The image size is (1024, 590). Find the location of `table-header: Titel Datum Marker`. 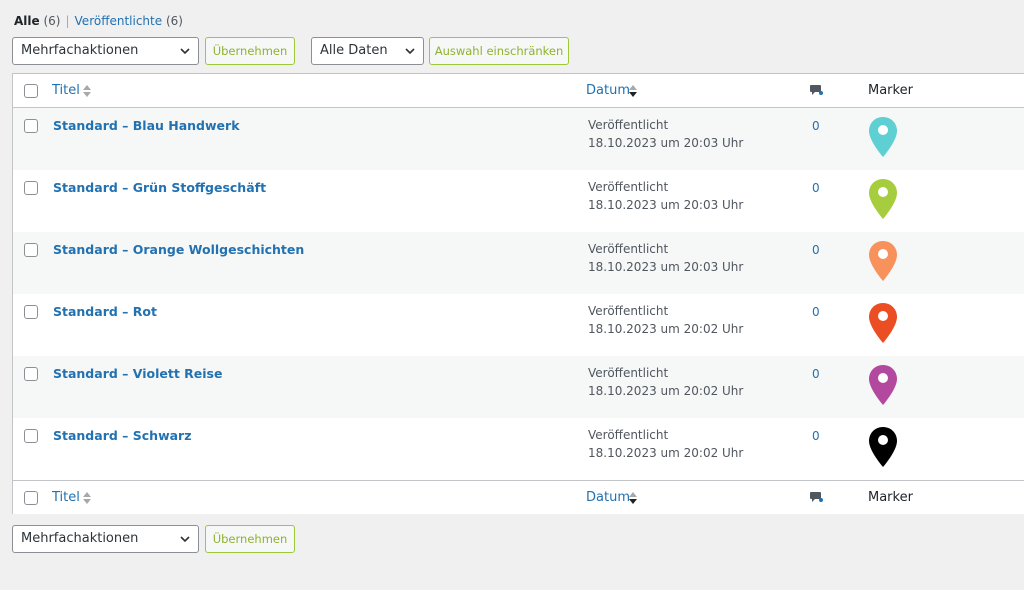

table-header: Titel Datum Marker is located at coordinates (518, 91).